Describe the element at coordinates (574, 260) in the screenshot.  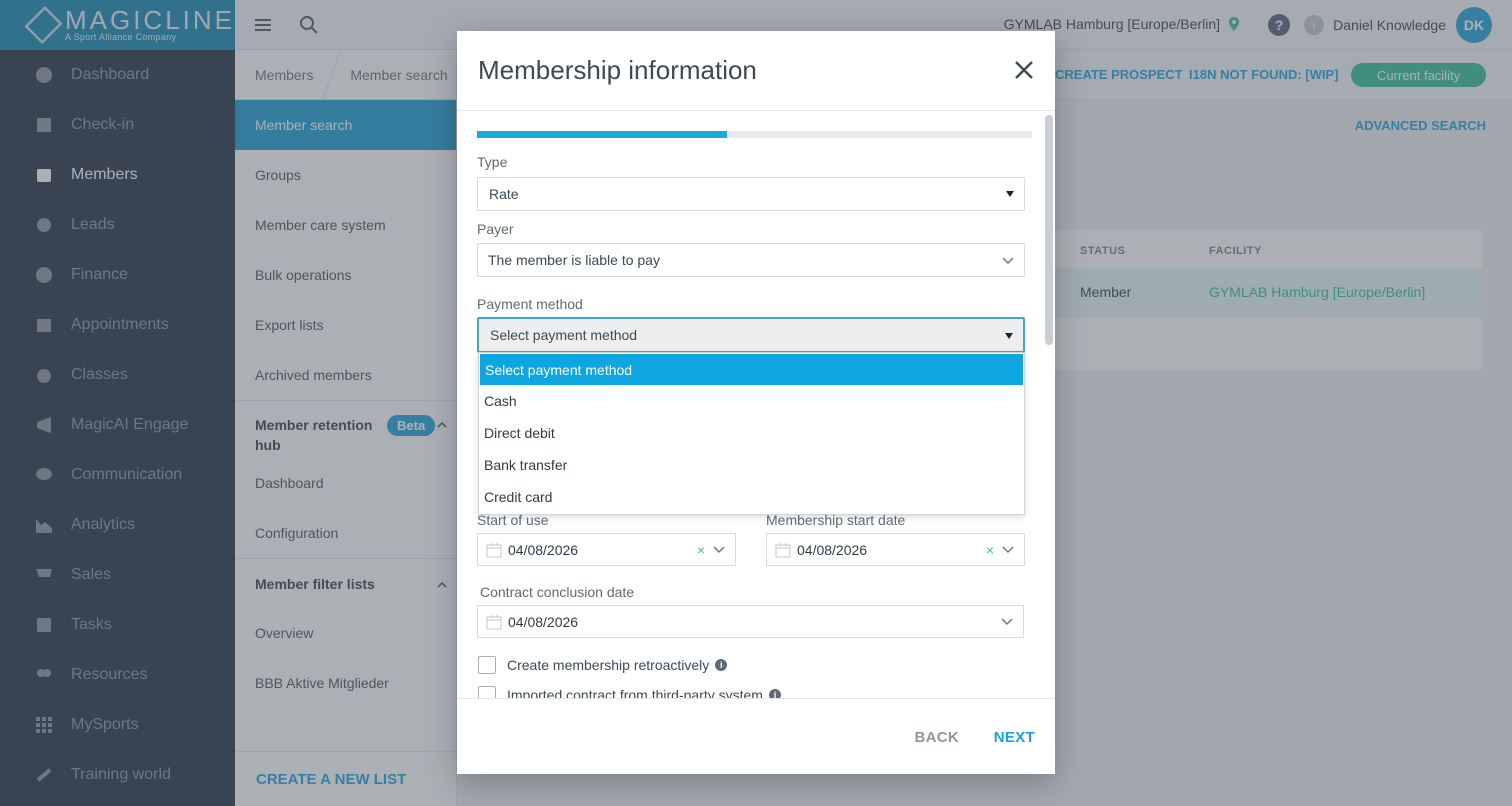
I see `payer-value: The member is liable to pay` at that location.